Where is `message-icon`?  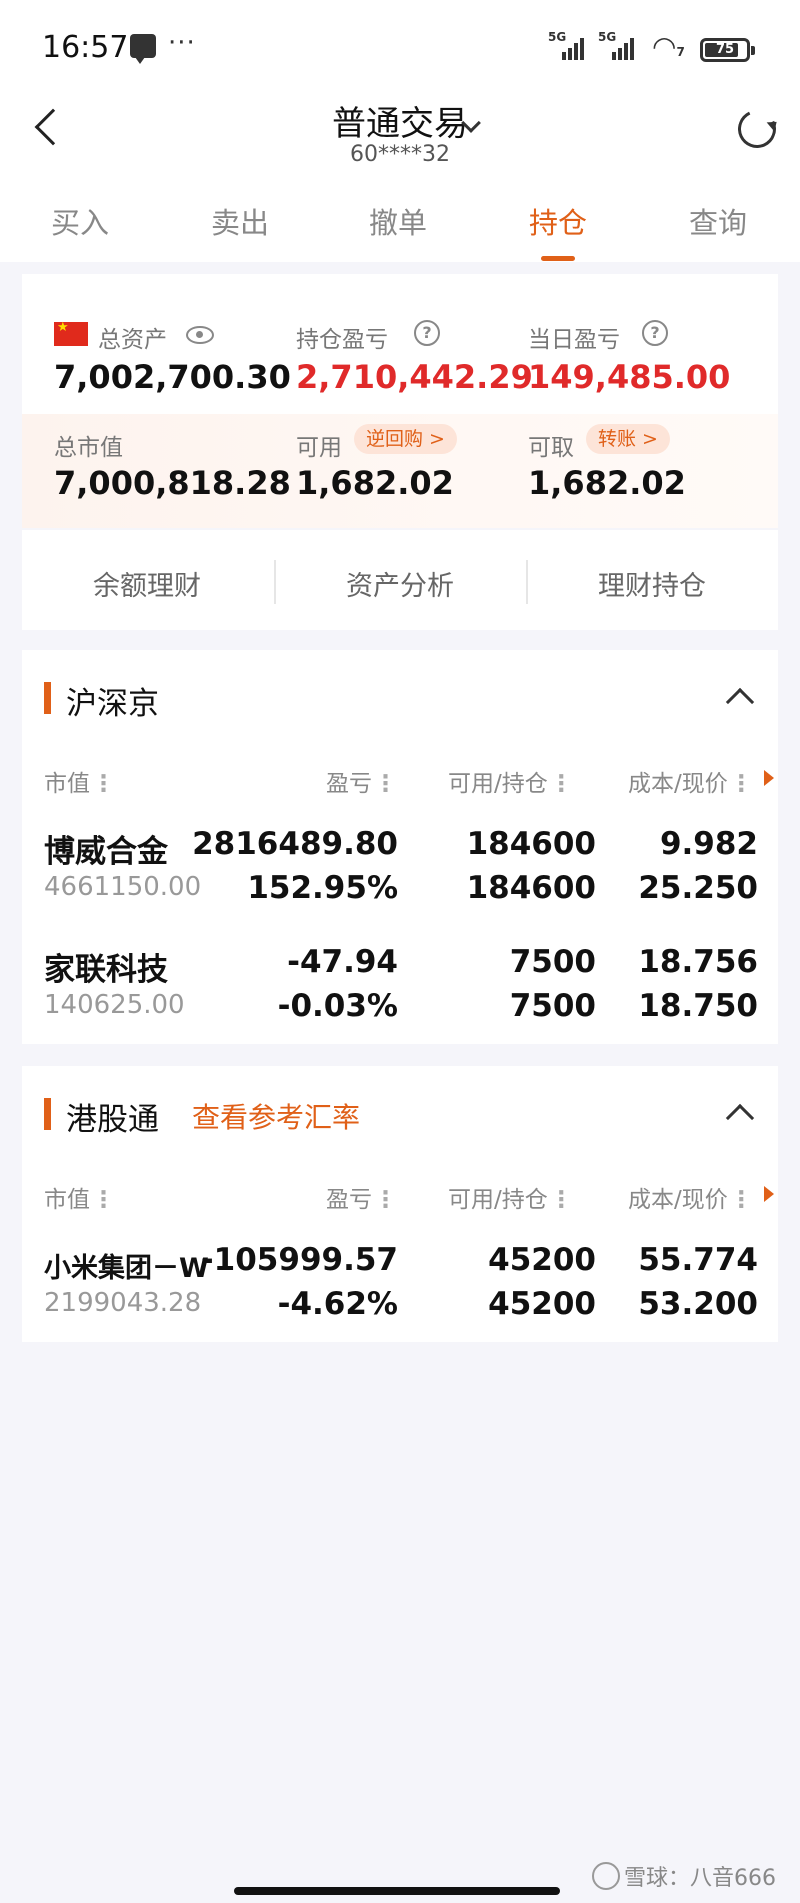
message-icon is located at coordinates (143, 49).